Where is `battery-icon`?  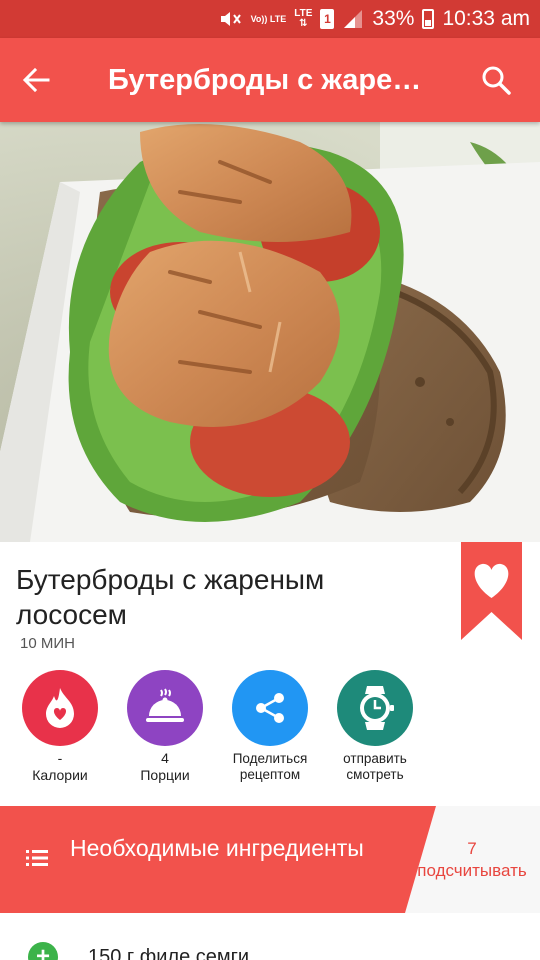
battery-icon is located at coordinates (428, 19).